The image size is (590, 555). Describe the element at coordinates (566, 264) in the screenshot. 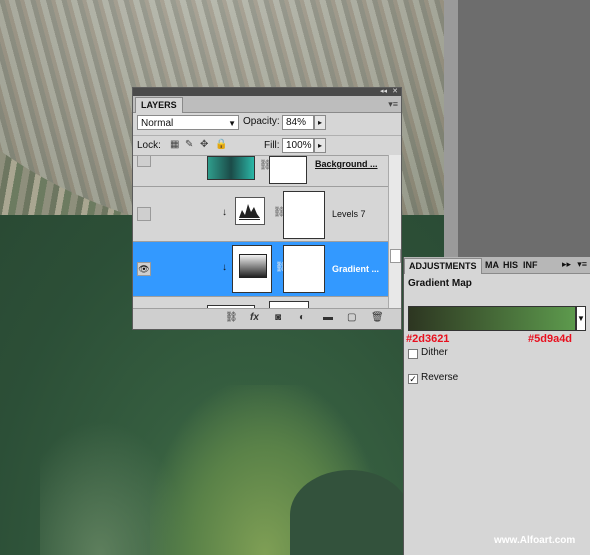

I see `expand-tabs-icon: ▸▸` at that location.